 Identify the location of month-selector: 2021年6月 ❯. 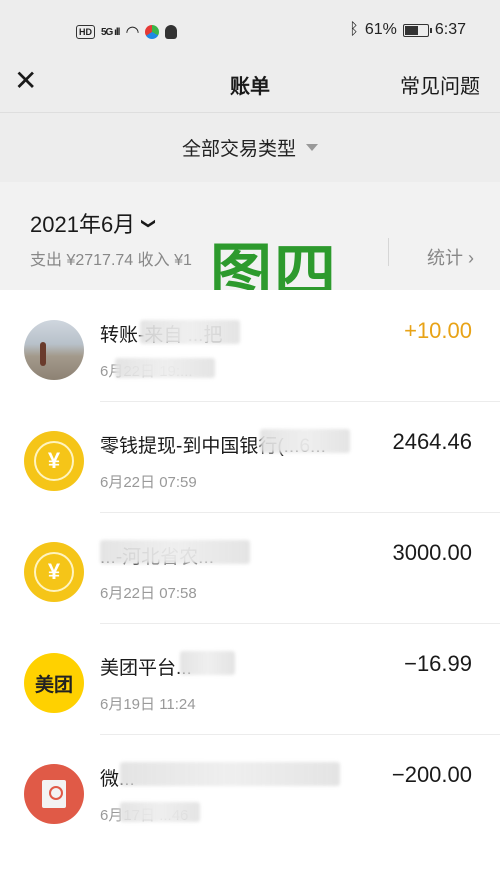
(94, 223).